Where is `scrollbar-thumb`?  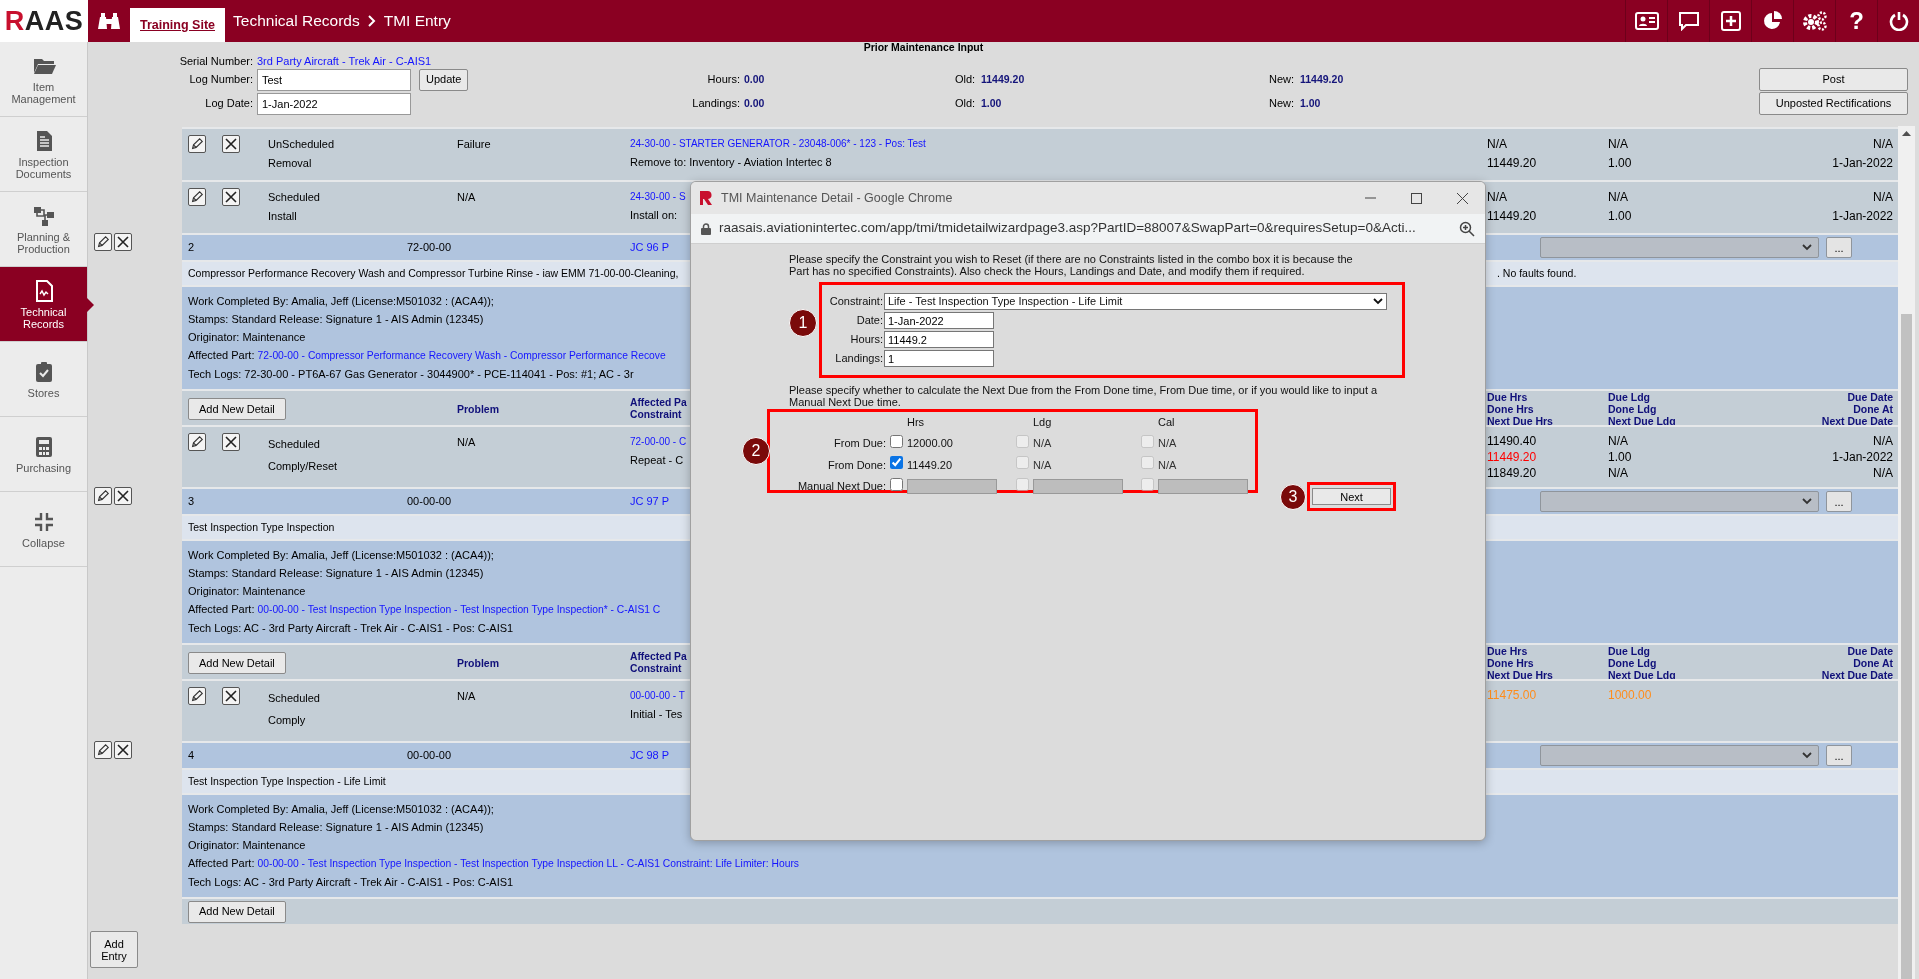 scrollbar-thumb is located at coordinates (1906, 646).